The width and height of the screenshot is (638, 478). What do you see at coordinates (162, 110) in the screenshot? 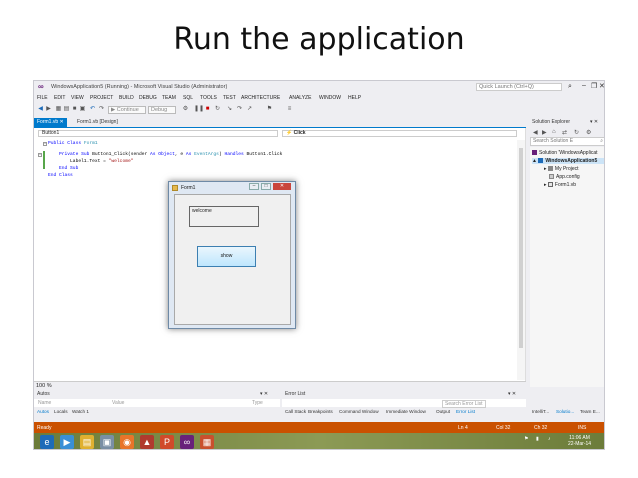
I see `configuration-select: Debug` at bounding box center [162, 110].